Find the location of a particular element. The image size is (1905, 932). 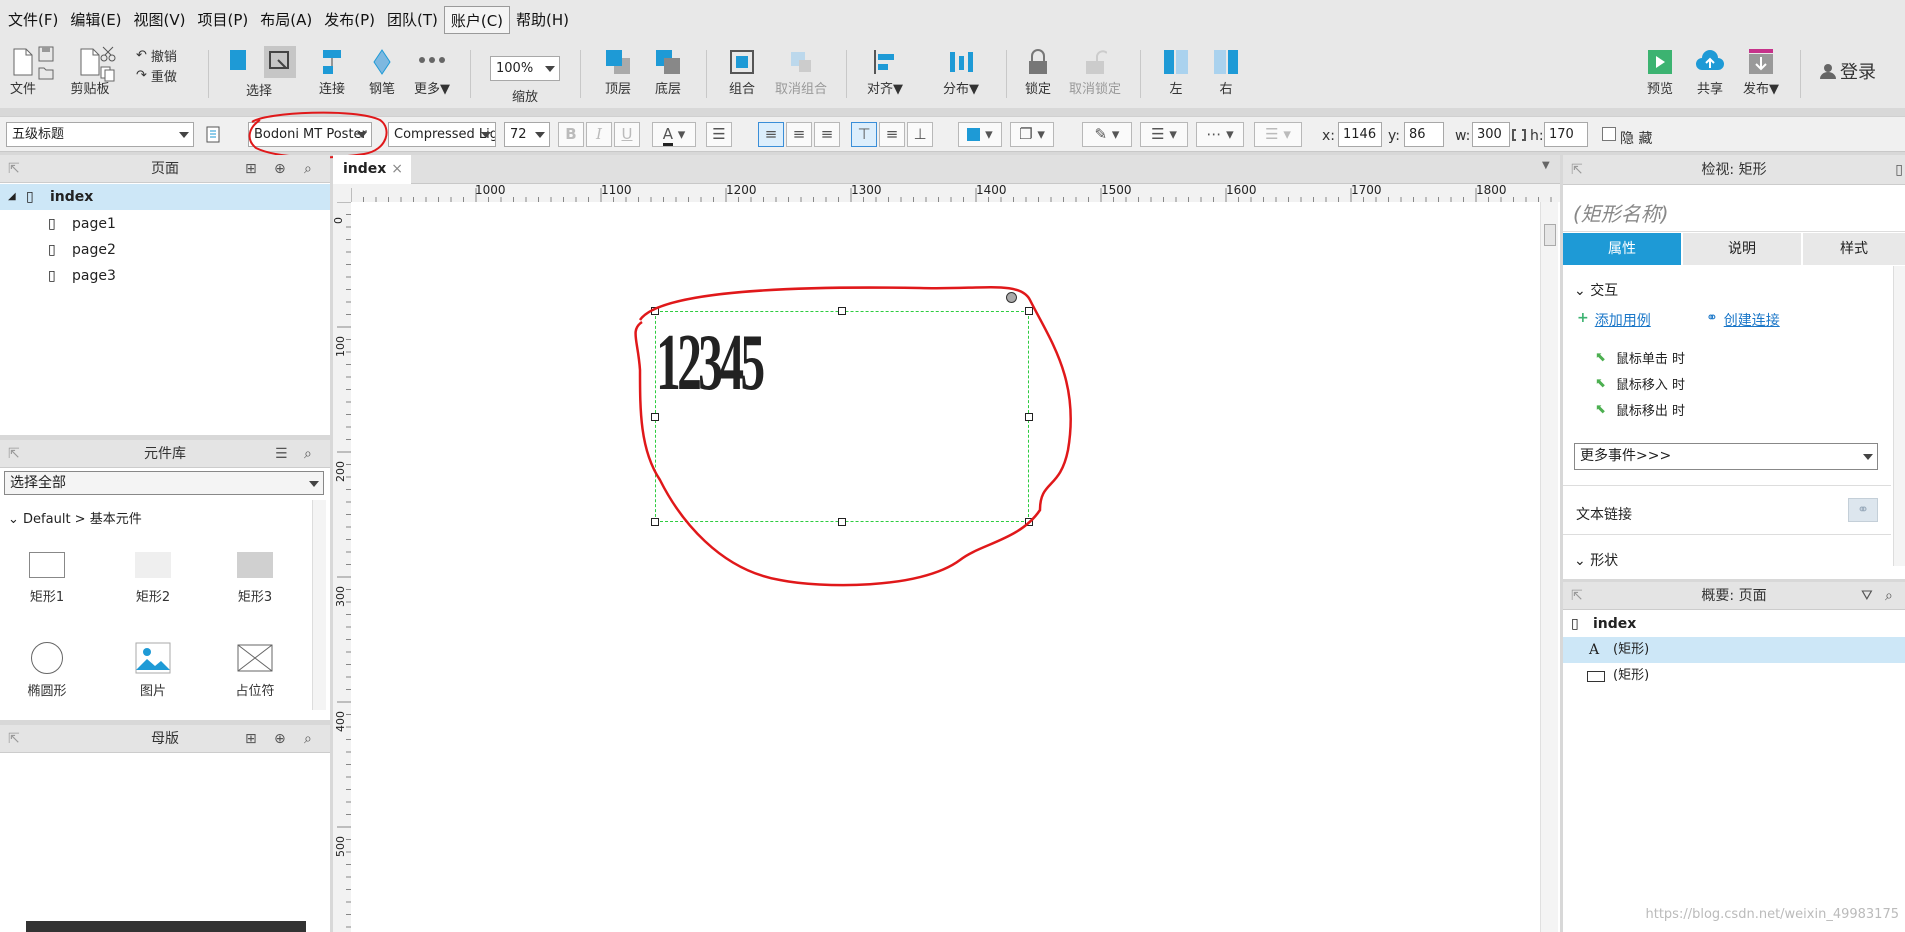

tab-notes: 说明 is located at coordinates (1742, 249).